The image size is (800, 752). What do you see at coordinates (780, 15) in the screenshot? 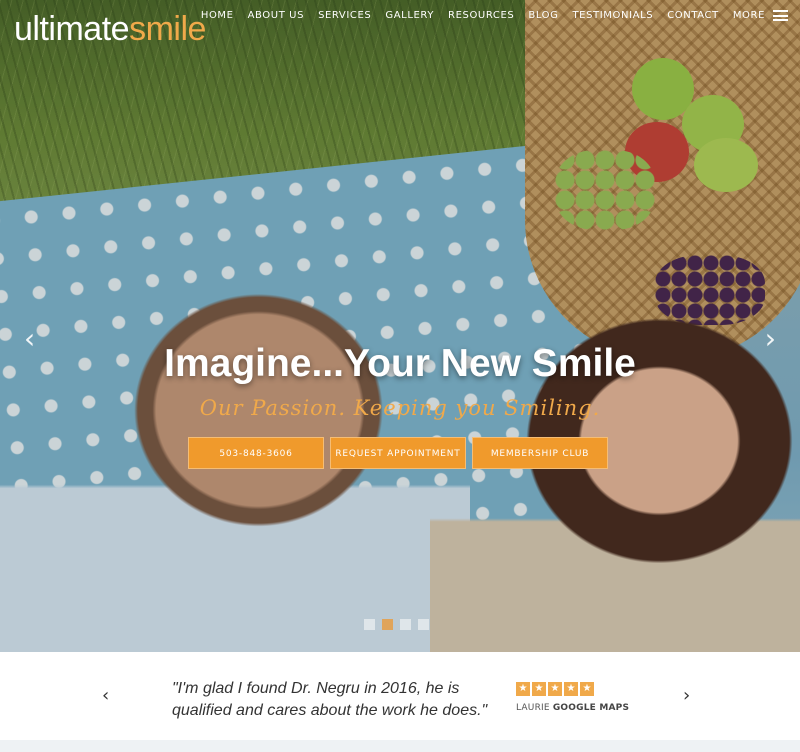
I see `hamburger-icon` at bounding box center [780, 15].